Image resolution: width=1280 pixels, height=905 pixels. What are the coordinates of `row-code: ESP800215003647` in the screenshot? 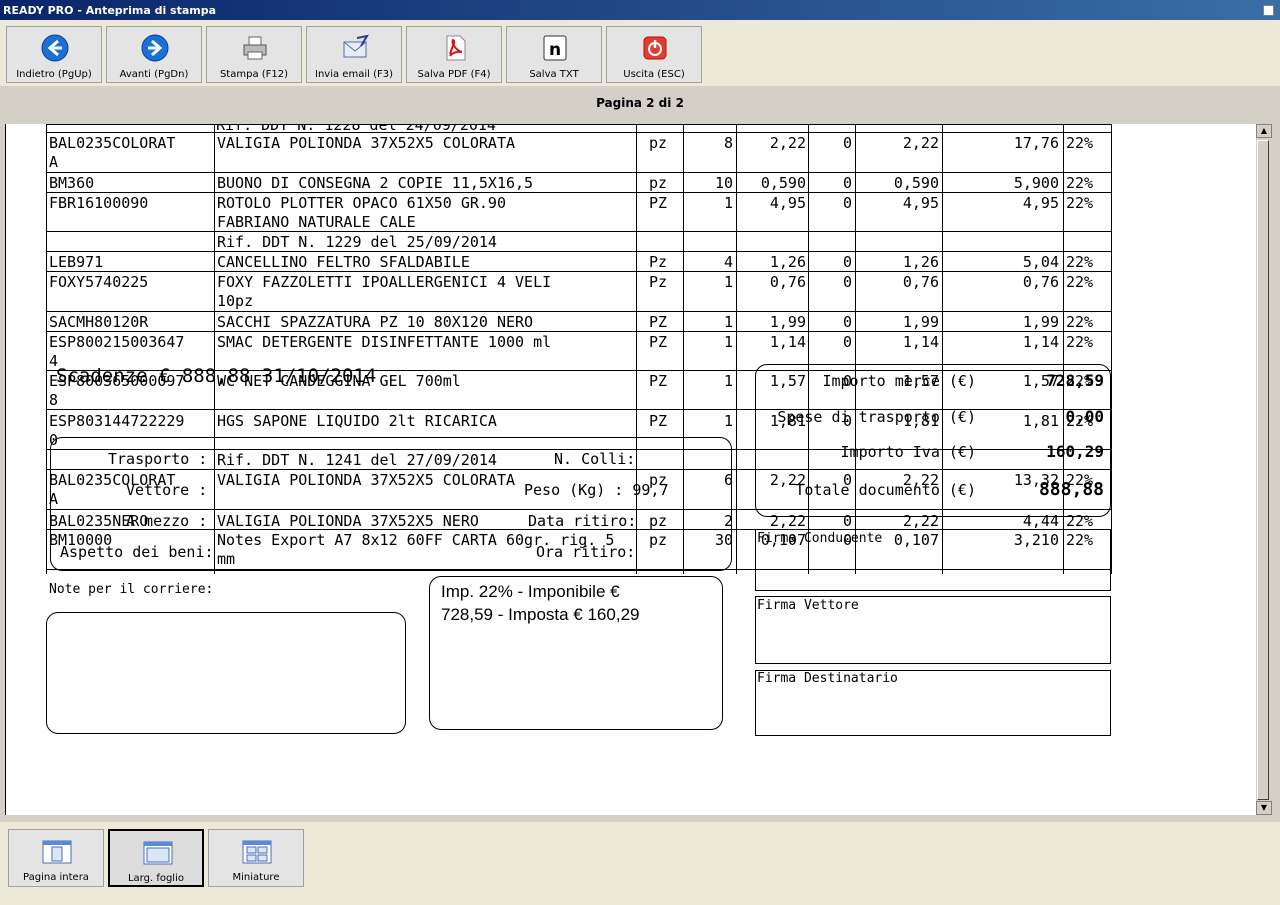 It's located at (117, 342).